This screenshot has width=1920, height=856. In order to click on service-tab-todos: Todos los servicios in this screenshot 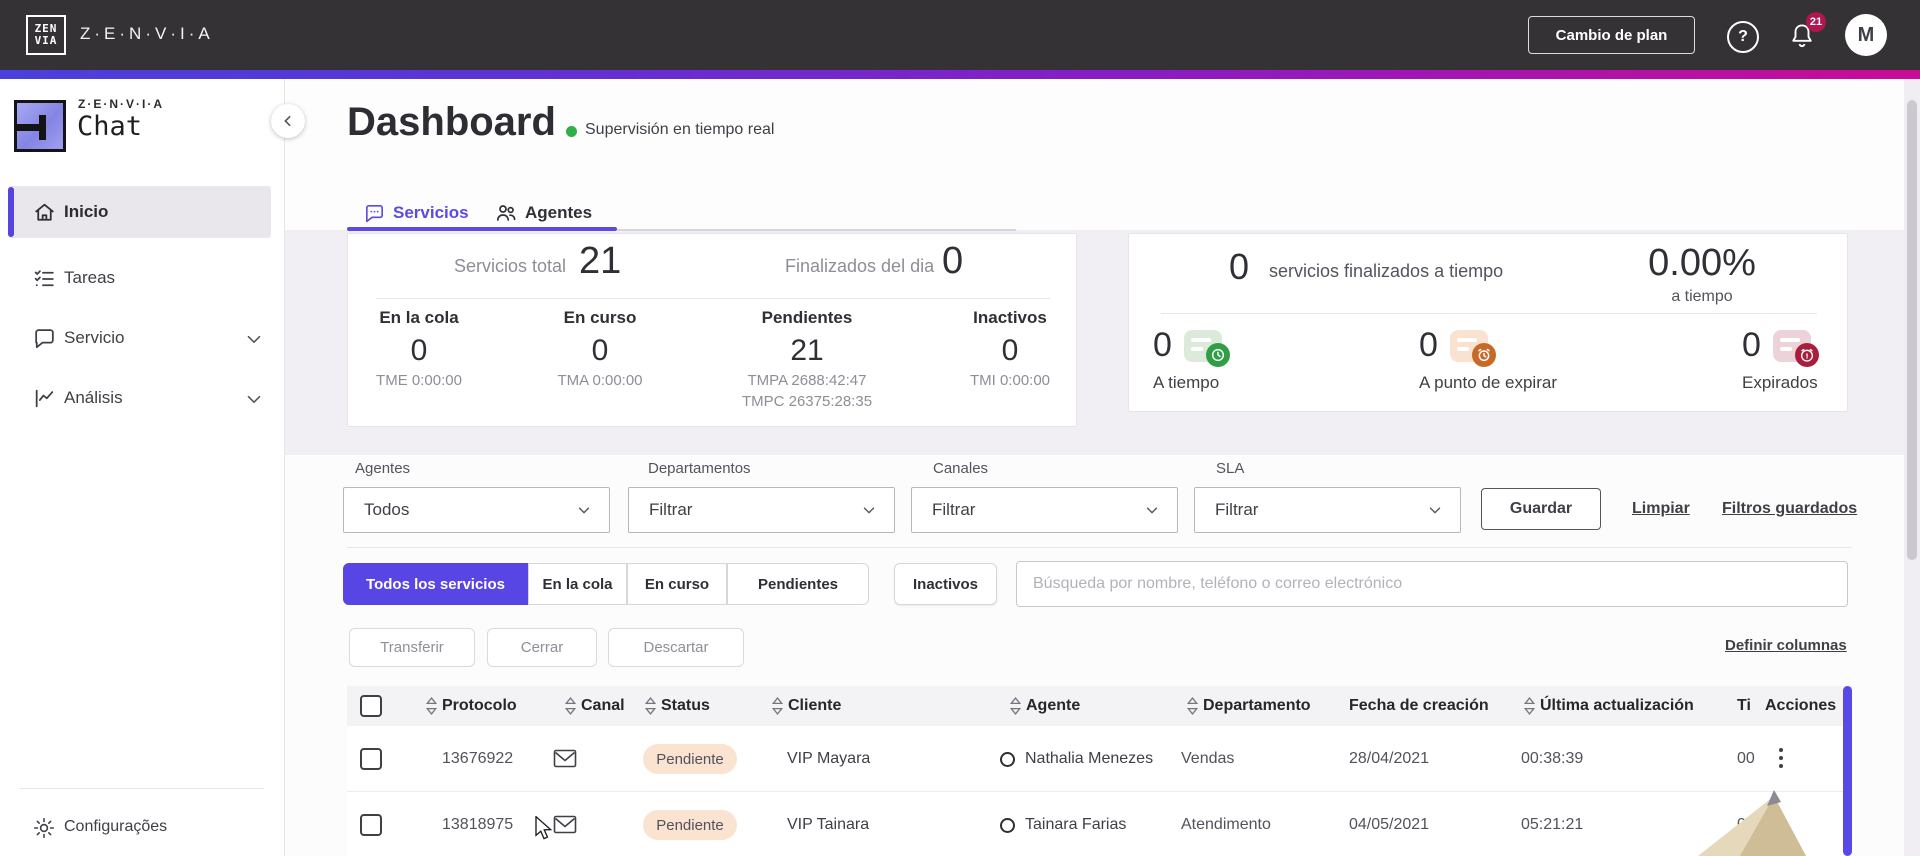, I will do `click(435, 584)`.